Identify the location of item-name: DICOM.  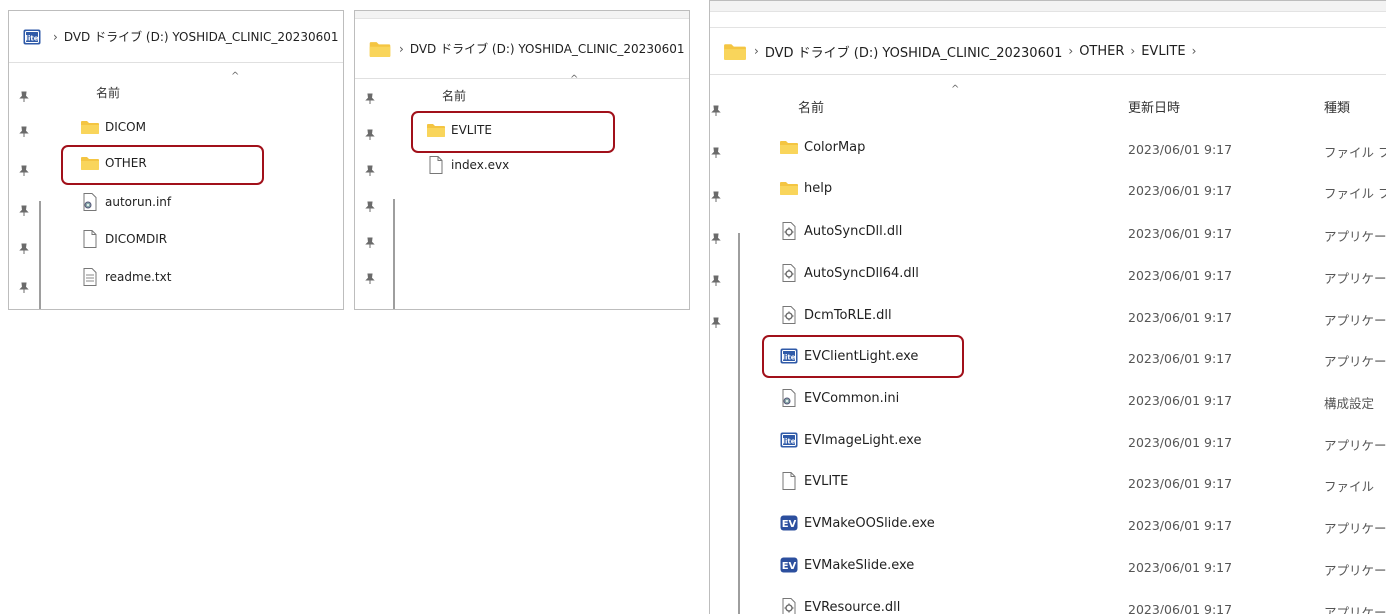
(125, 127).